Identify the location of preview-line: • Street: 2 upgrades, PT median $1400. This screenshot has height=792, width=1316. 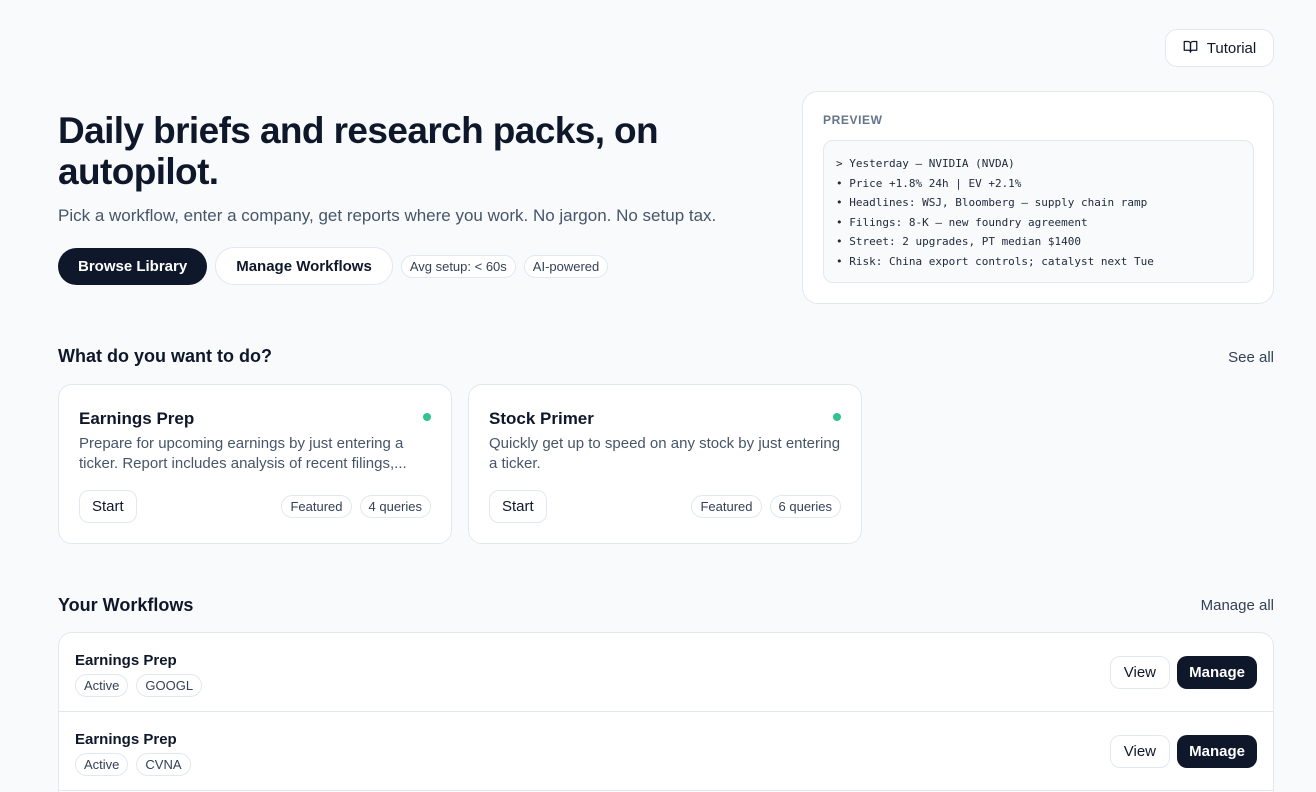
(959, 242).